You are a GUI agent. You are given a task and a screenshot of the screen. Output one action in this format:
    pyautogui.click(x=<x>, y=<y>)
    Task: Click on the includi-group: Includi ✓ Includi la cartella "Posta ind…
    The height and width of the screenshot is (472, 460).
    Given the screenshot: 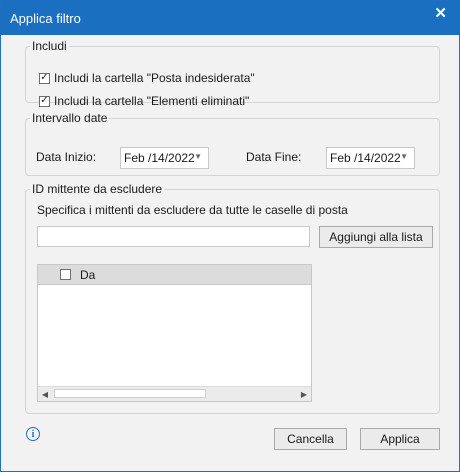 What is the action you would take?
    pyautogui.click(x=232, y=73)
    